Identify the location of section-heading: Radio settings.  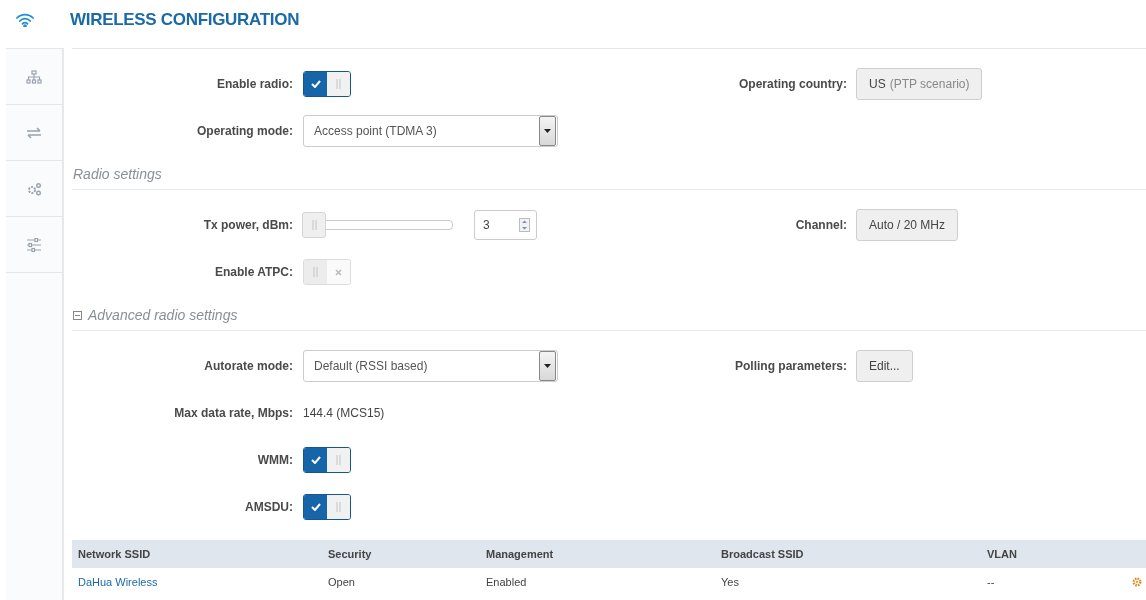
(117, 174).